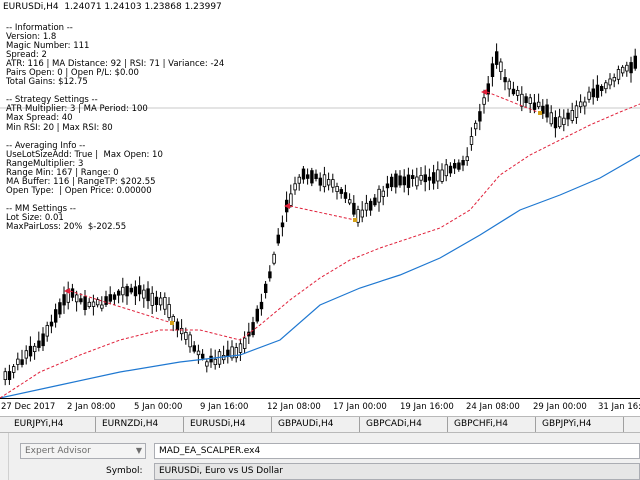 This screenshot has height=480, width=640. Describe the element at coordinates (52, 424) in the screenshot. I see `chart-tab: EURJPYi,H4` at that location.